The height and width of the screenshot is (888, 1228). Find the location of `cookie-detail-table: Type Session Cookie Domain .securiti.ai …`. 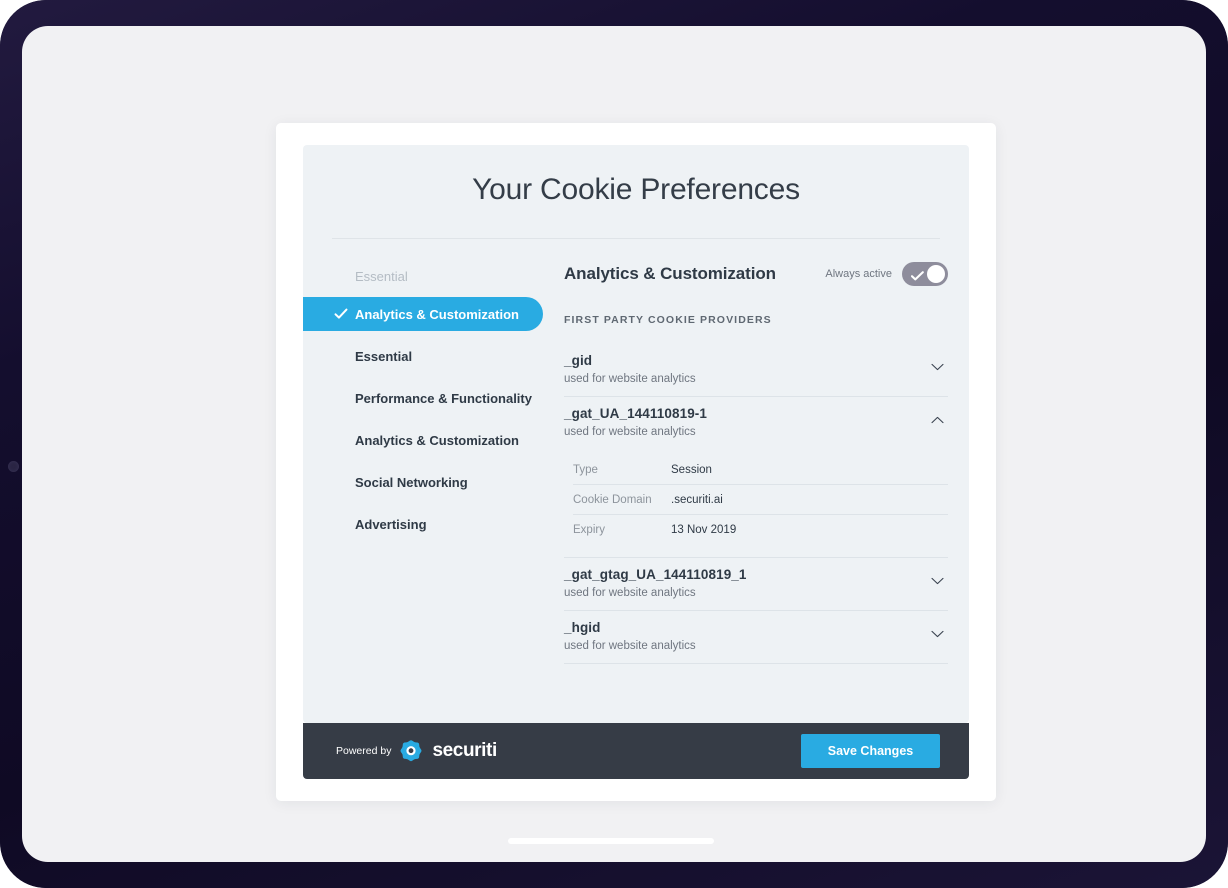

cookie-detail-table: Type Session Cookie Domain .securiti.ai … is located at coordinates (756, 503).